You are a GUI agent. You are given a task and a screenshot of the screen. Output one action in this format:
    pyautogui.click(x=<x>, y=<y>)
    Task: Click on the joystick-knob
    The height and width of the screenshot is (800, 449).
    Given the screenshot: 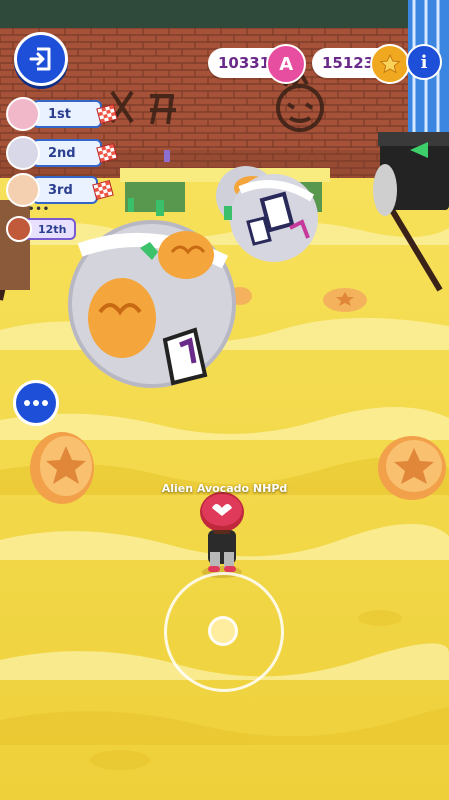 What is the action you would take?
    pyautogui.click(x=223, y=631)
    